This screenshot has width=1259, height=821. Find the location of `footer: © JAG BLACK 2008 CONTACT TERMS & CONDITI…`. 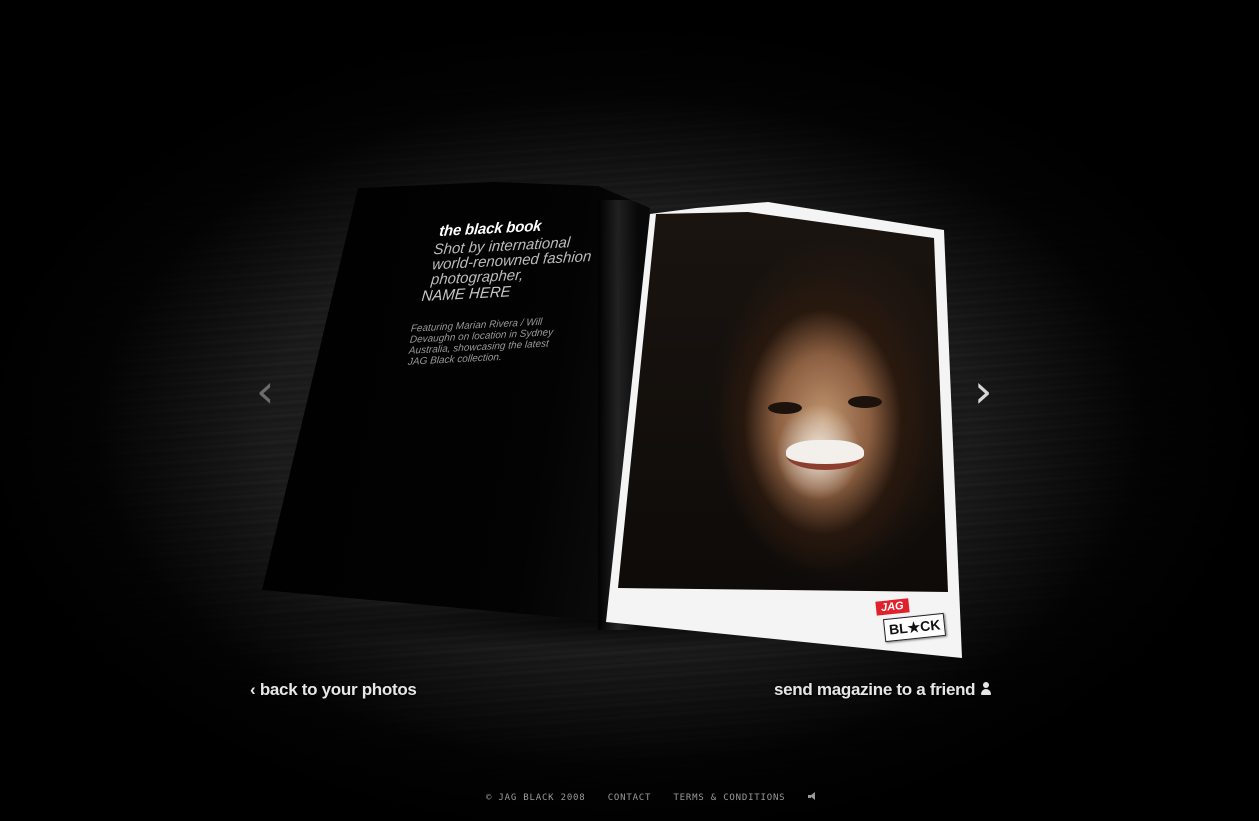

footer: © JAG BLACK 2008 CONTACT TERMS & CONDITI… is located at coordinates (660, 799).